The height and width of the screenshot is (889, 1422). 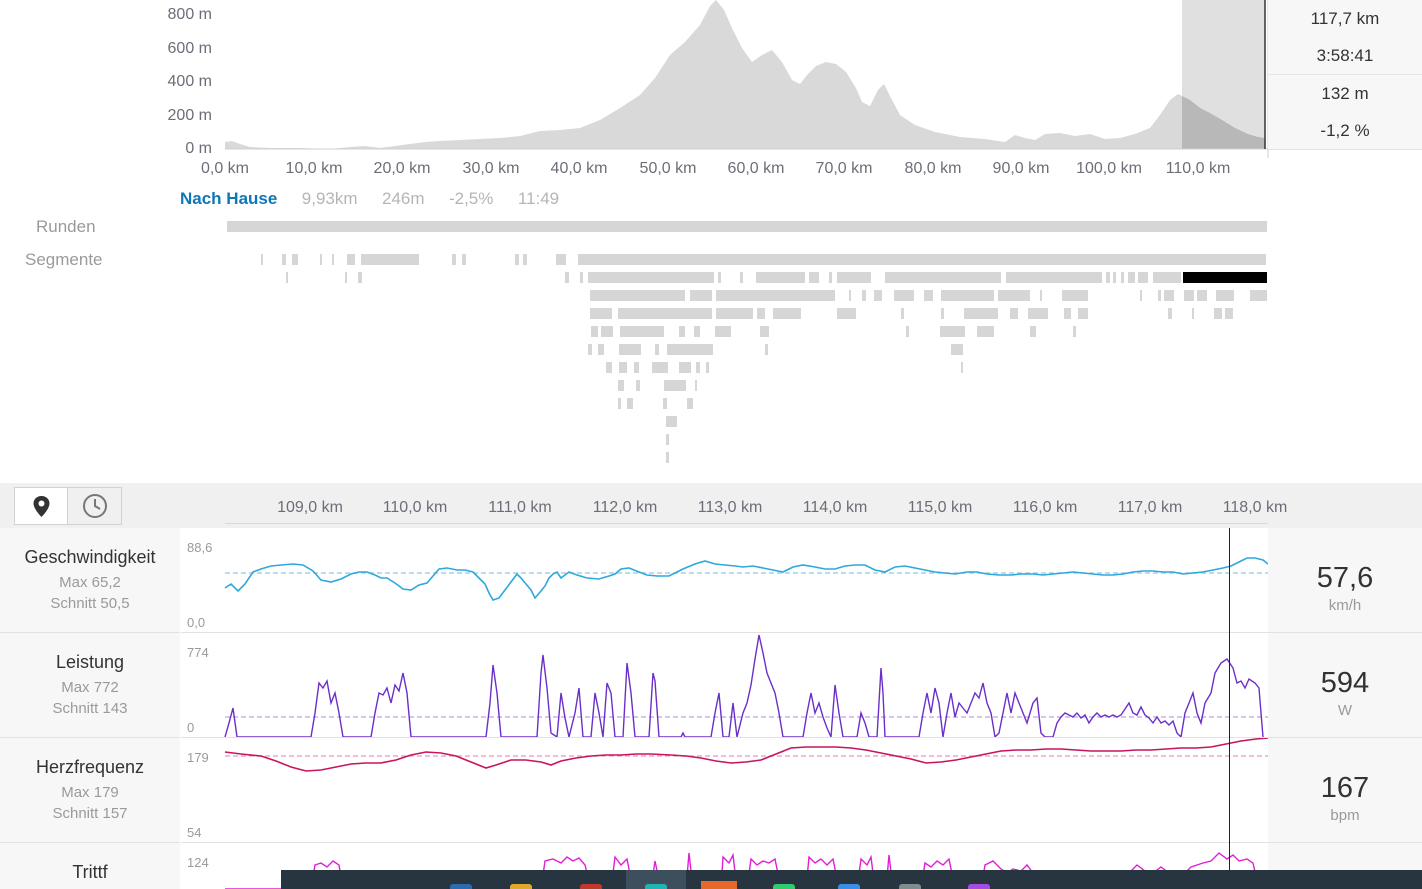 I want to click on power-summary: Leistung Max 772 Schnitt 143, so click(x=90, y=685).